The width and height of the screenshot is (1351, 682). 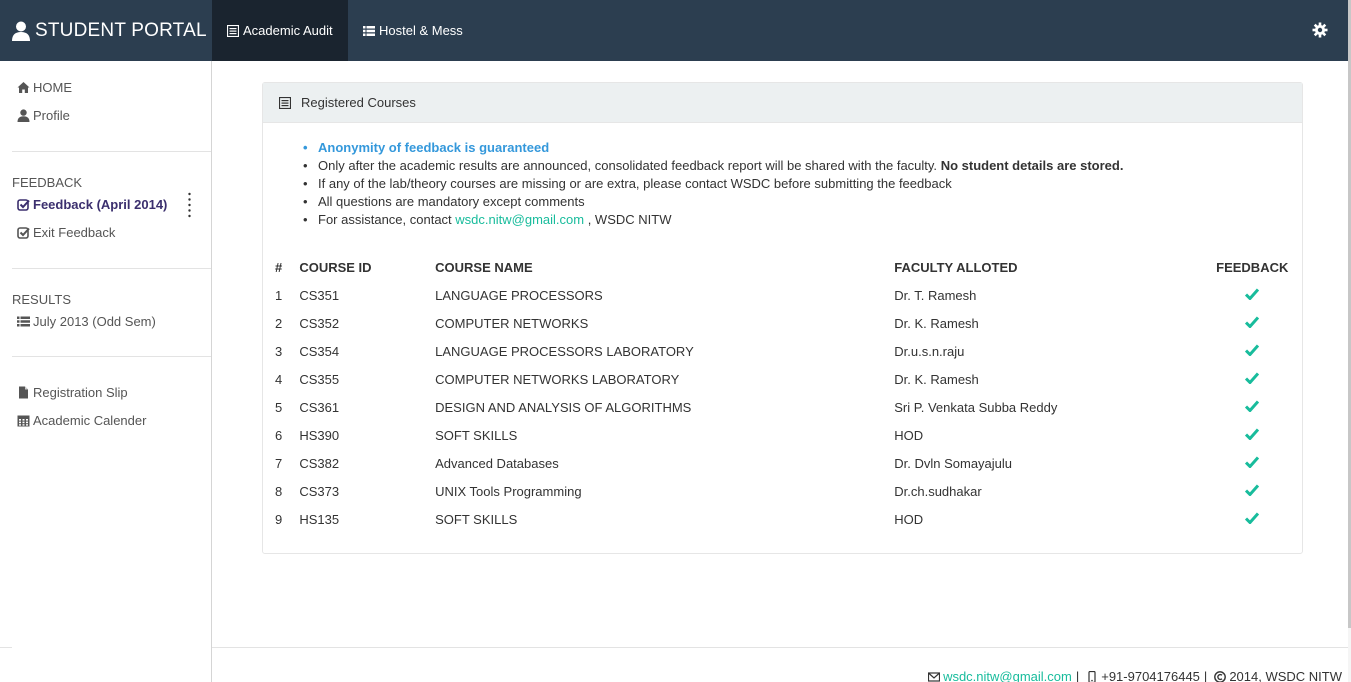 I want to click on list-alt-icon, so click(x=233, y=30).